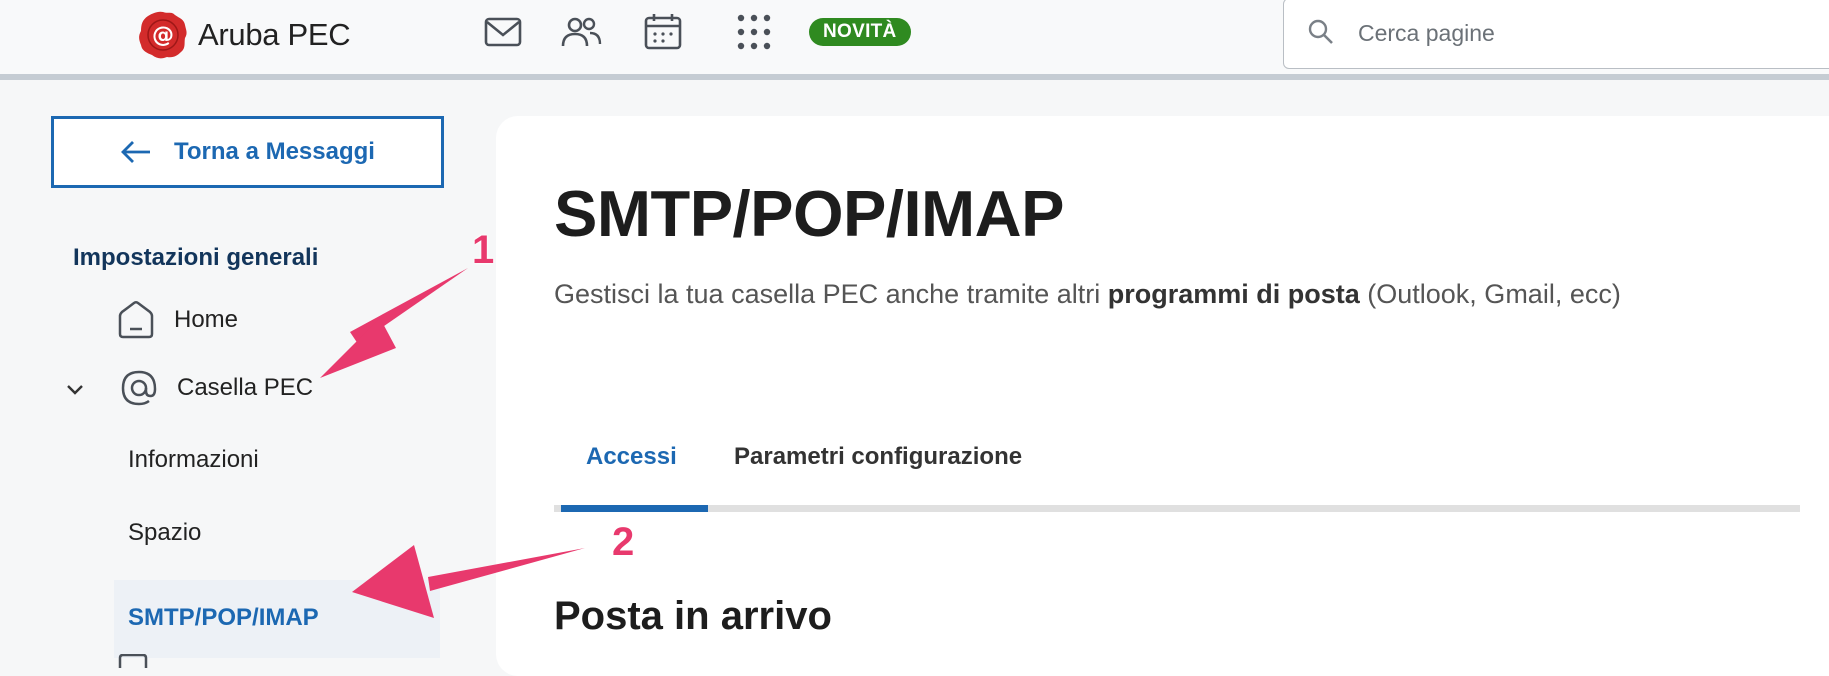  What do you see at coordinates (1588, 33) in the screenshot?
I see `search-input` at bounding box center [1588, 33].